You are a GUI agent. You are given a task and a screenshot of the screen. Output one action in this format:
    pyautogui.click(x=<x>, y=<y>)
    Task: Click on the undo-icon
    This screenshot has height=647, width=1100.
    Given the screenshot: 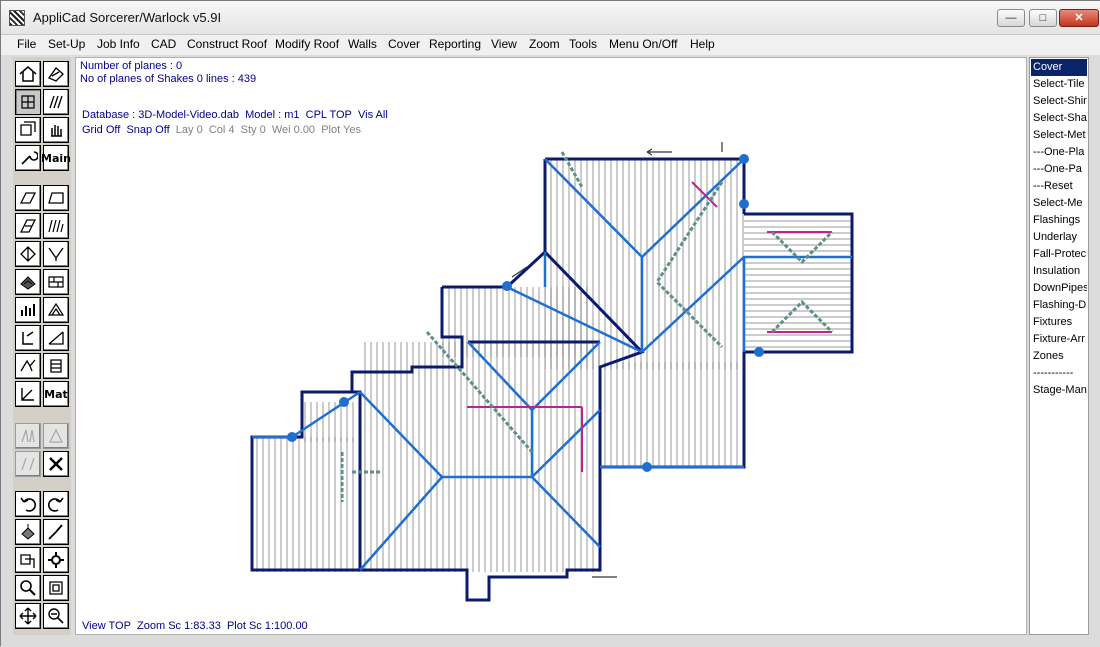 What is the action you would take?
    pyautogui.click(x=28, y=504)
    